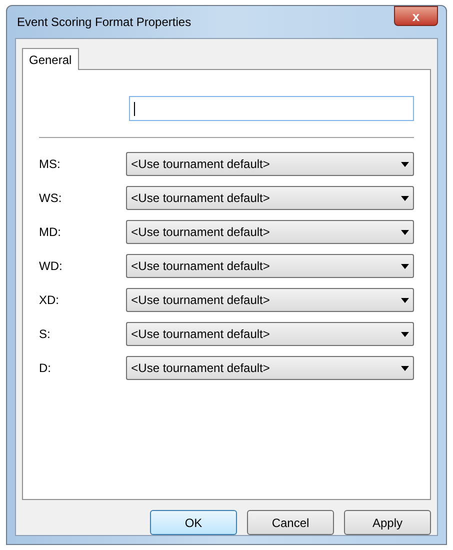 The height and width of the screenshot is (550, 453). Describe the element at coordinates (50, 164) in the screenshot. I see `field-label: MS:` at that location.